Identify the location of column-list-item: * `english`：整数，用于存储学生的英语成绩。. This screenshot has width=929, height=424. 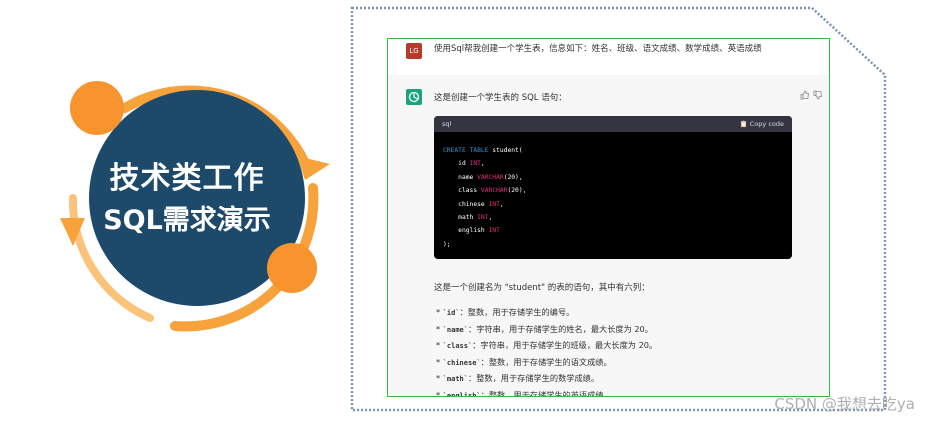
(546, 392).